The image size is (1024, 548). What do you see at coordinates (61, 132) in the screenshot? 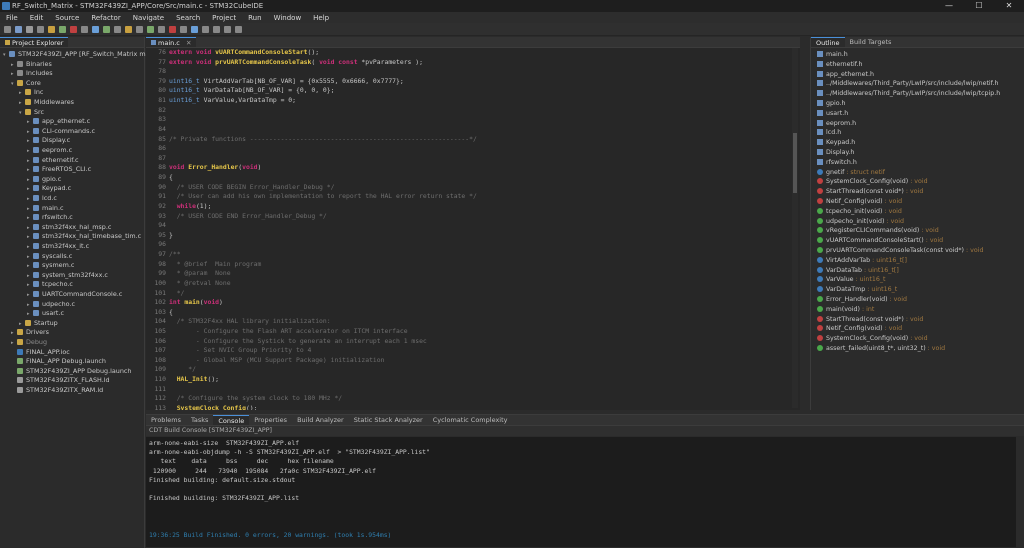
I see `tree-item: ▸ CLI-commands.c` at bounding box center [61, 132].